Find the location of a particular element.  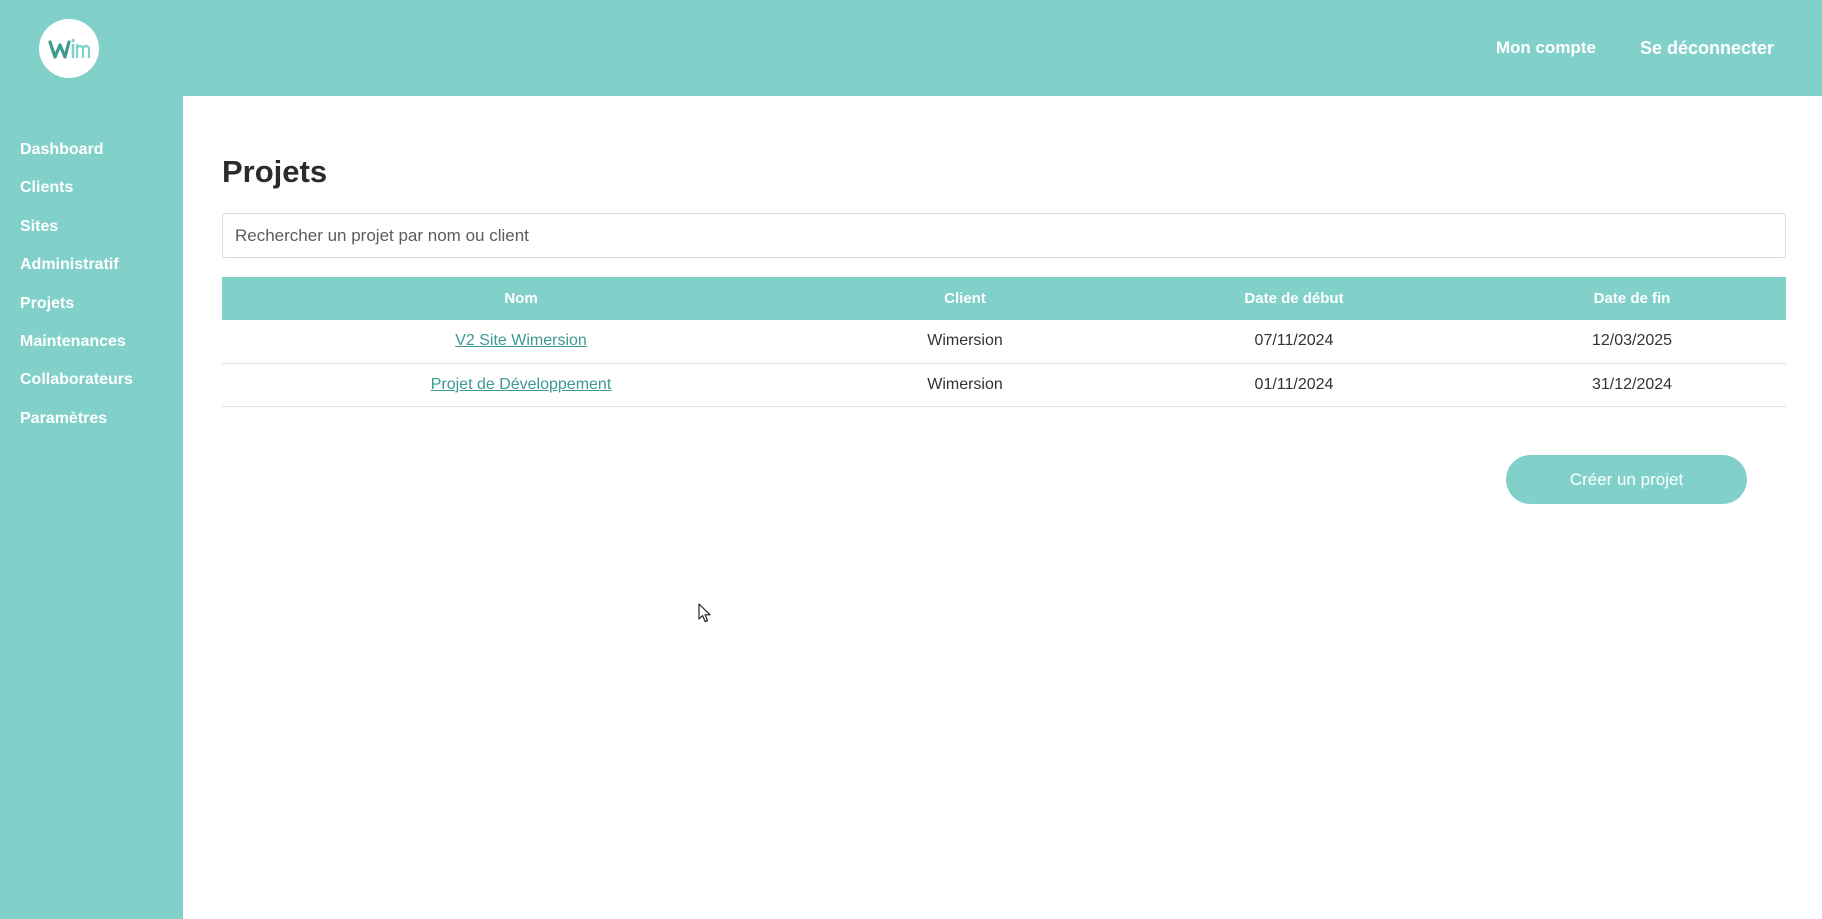

search-input is located at coordinates (1004, 235).